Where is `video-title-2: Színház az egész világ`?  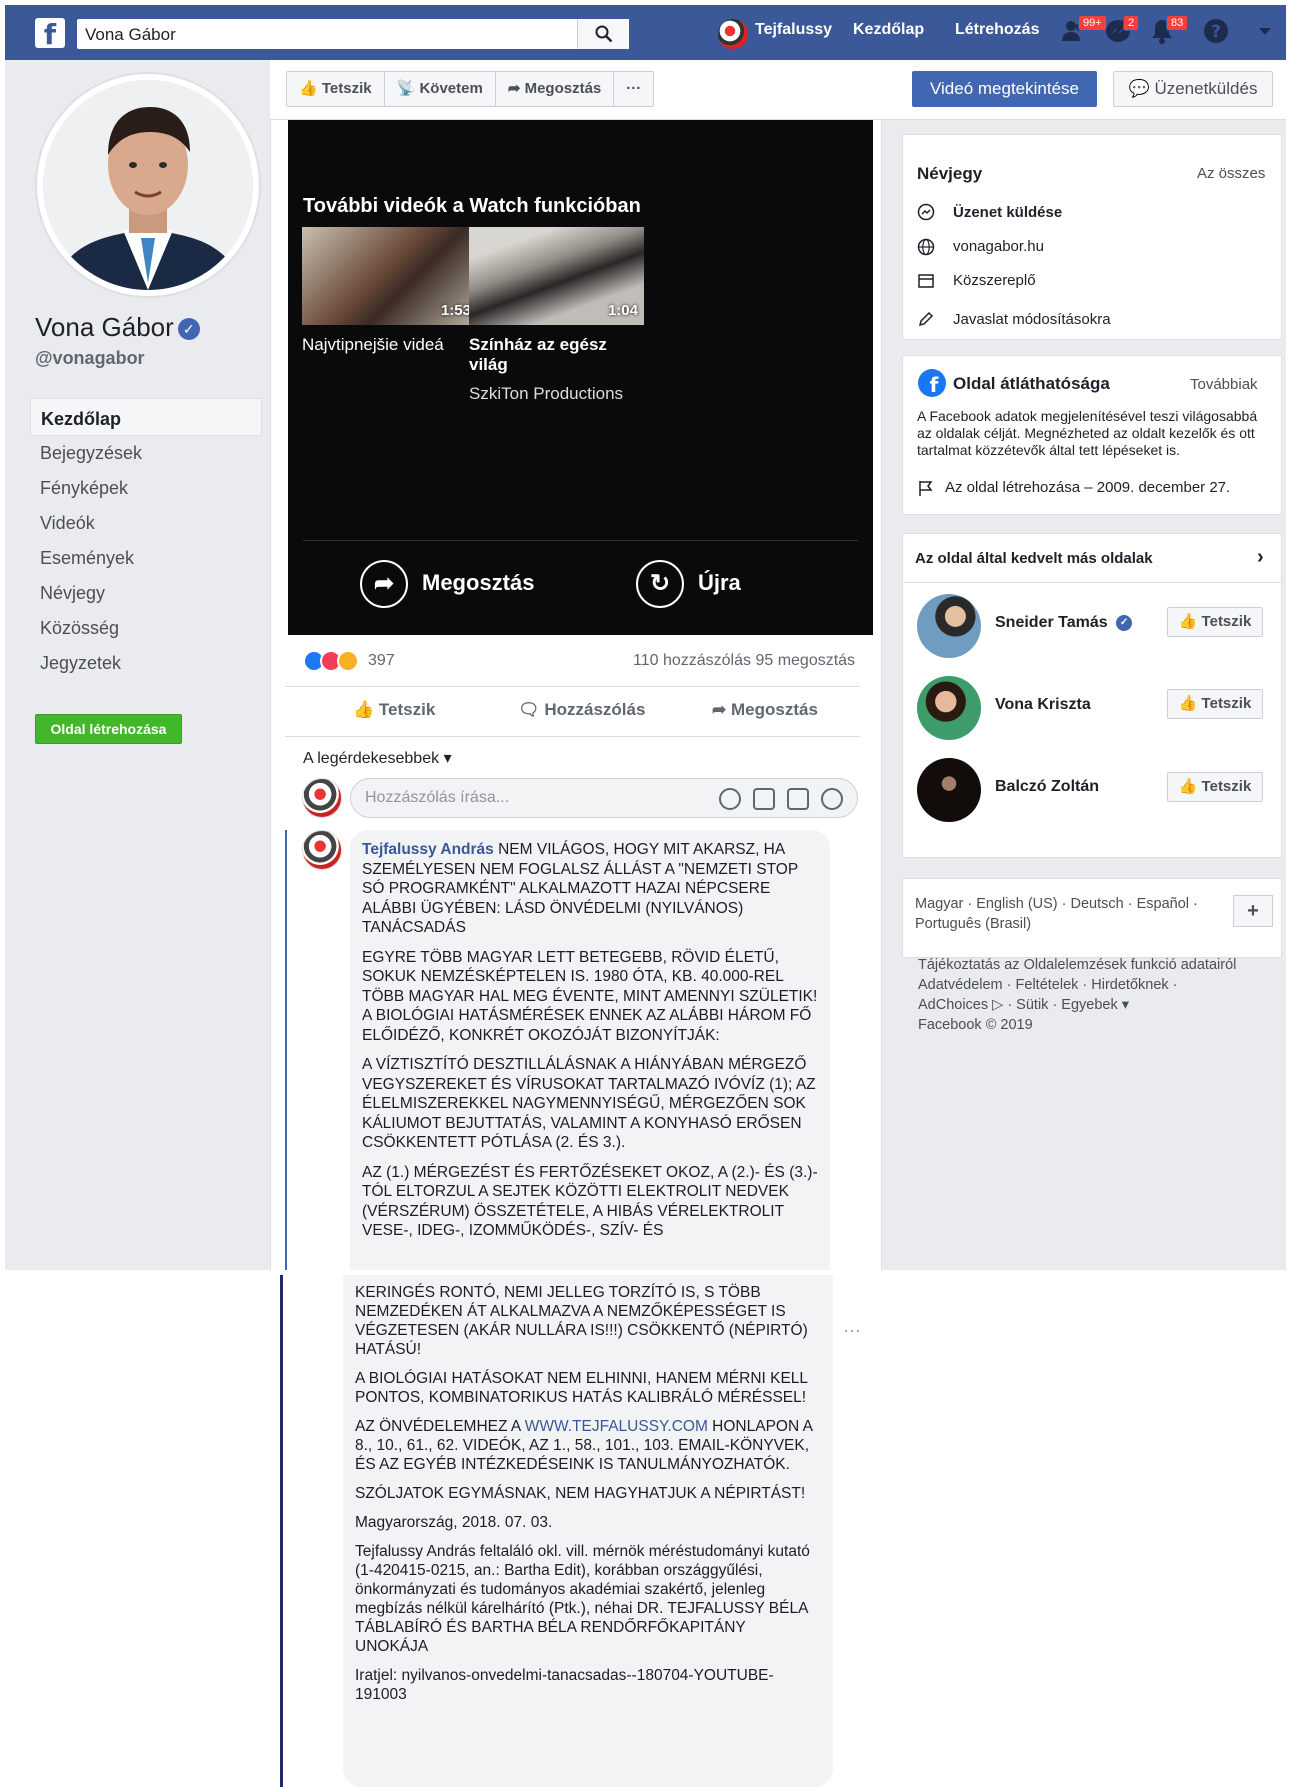 video-title-2: Színház az egész világ is located at coordinates (556, 355).